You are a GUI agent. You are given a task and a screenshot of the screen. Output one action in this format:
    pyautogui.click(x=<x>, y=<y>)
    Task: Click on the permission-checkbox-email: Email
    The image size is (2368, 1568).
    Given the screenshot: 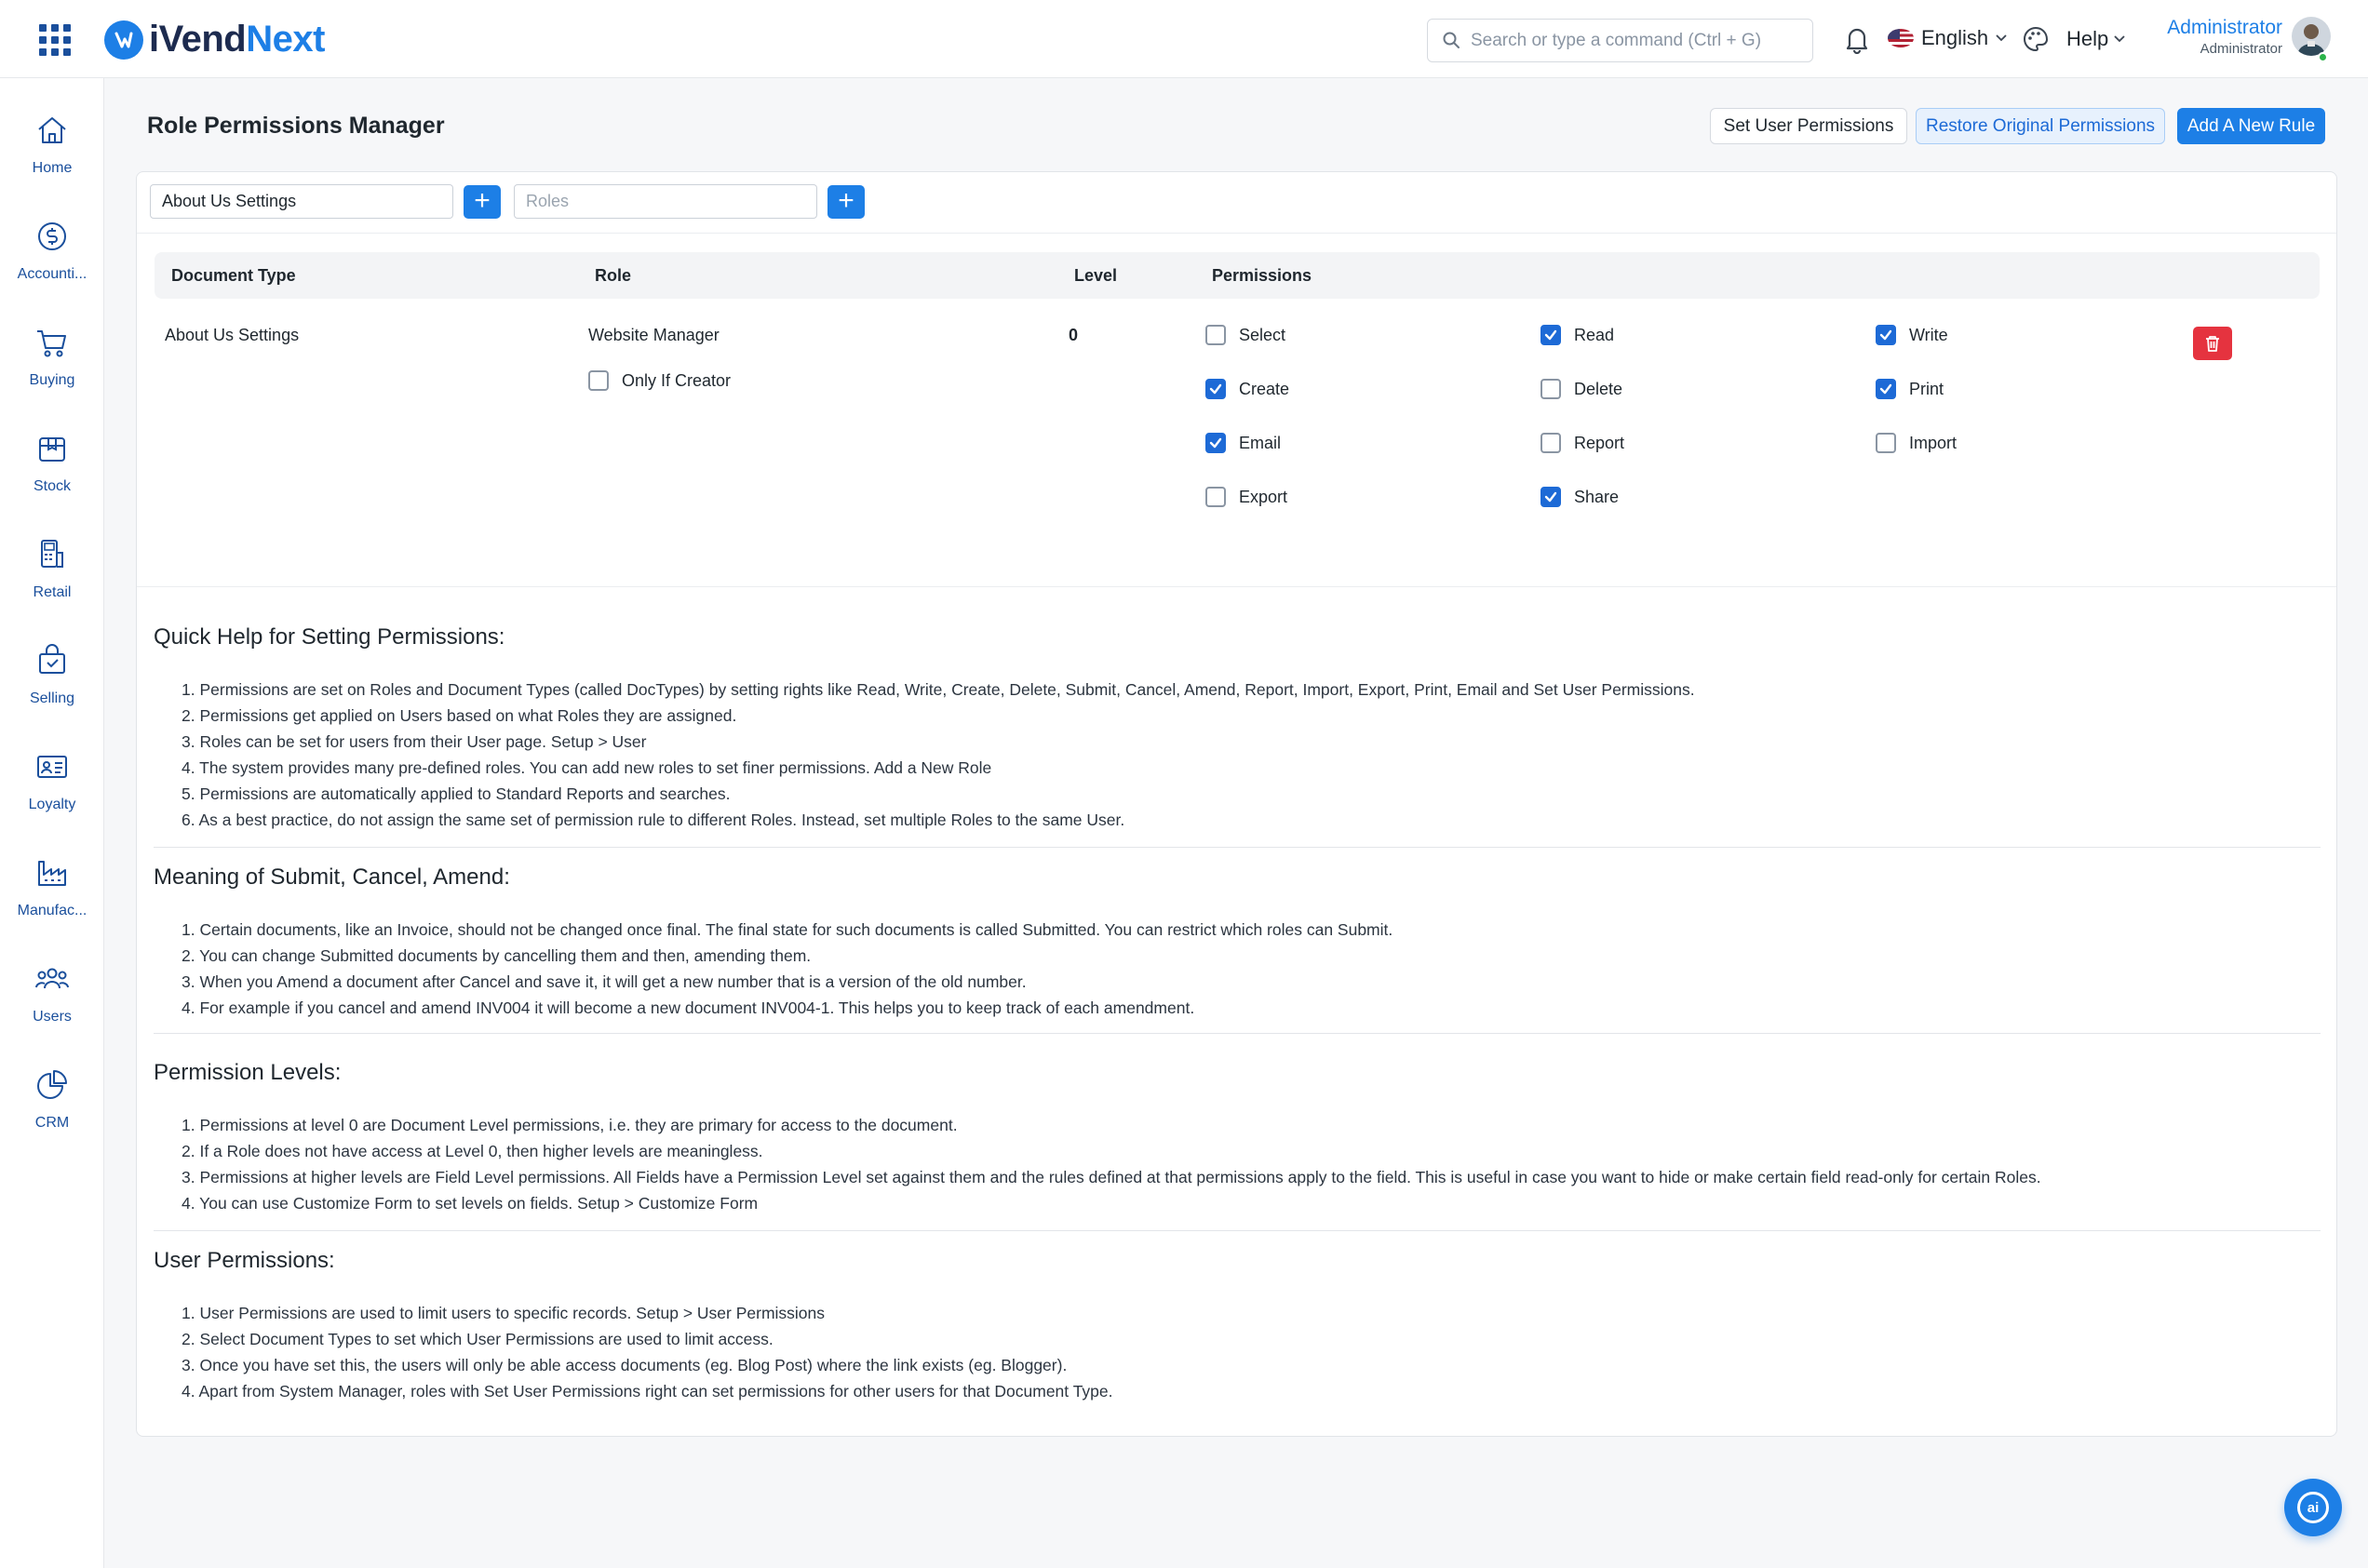 What is the action you would take?
    pyautogui.click(x=1243, y=443)
    